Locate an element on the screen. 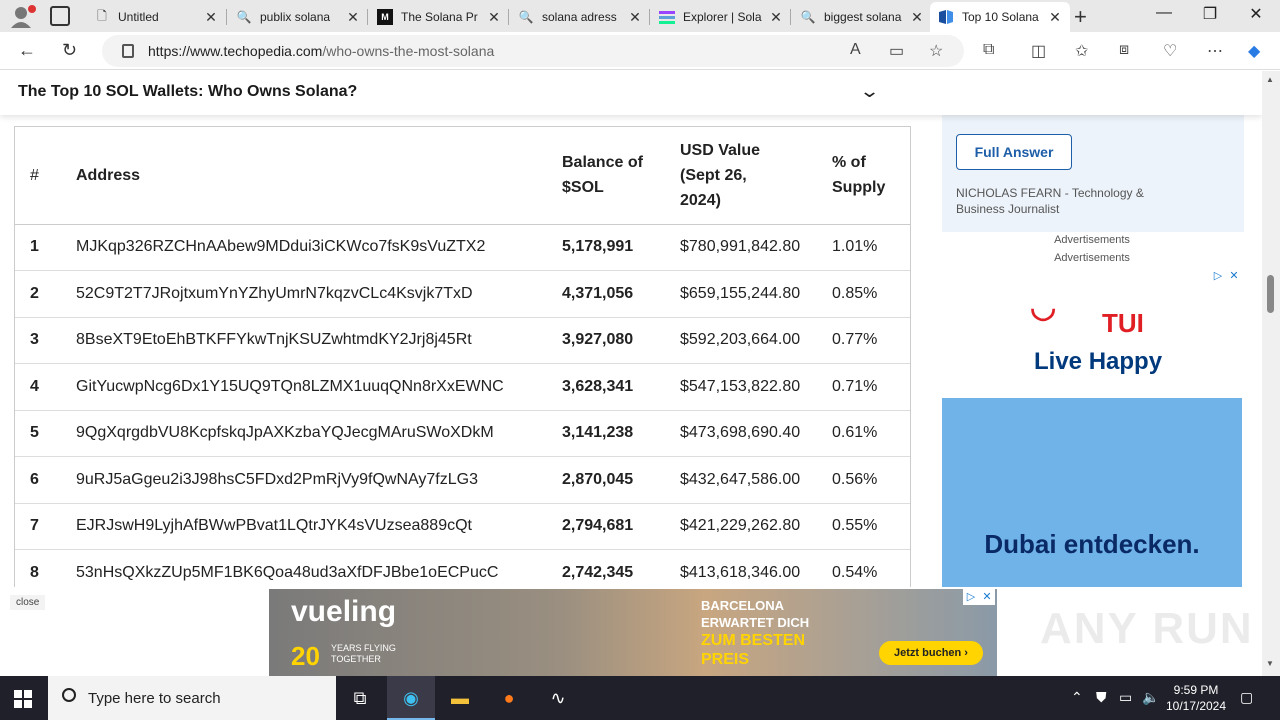  cell-num: 6 is located at coordinates (45, 480).